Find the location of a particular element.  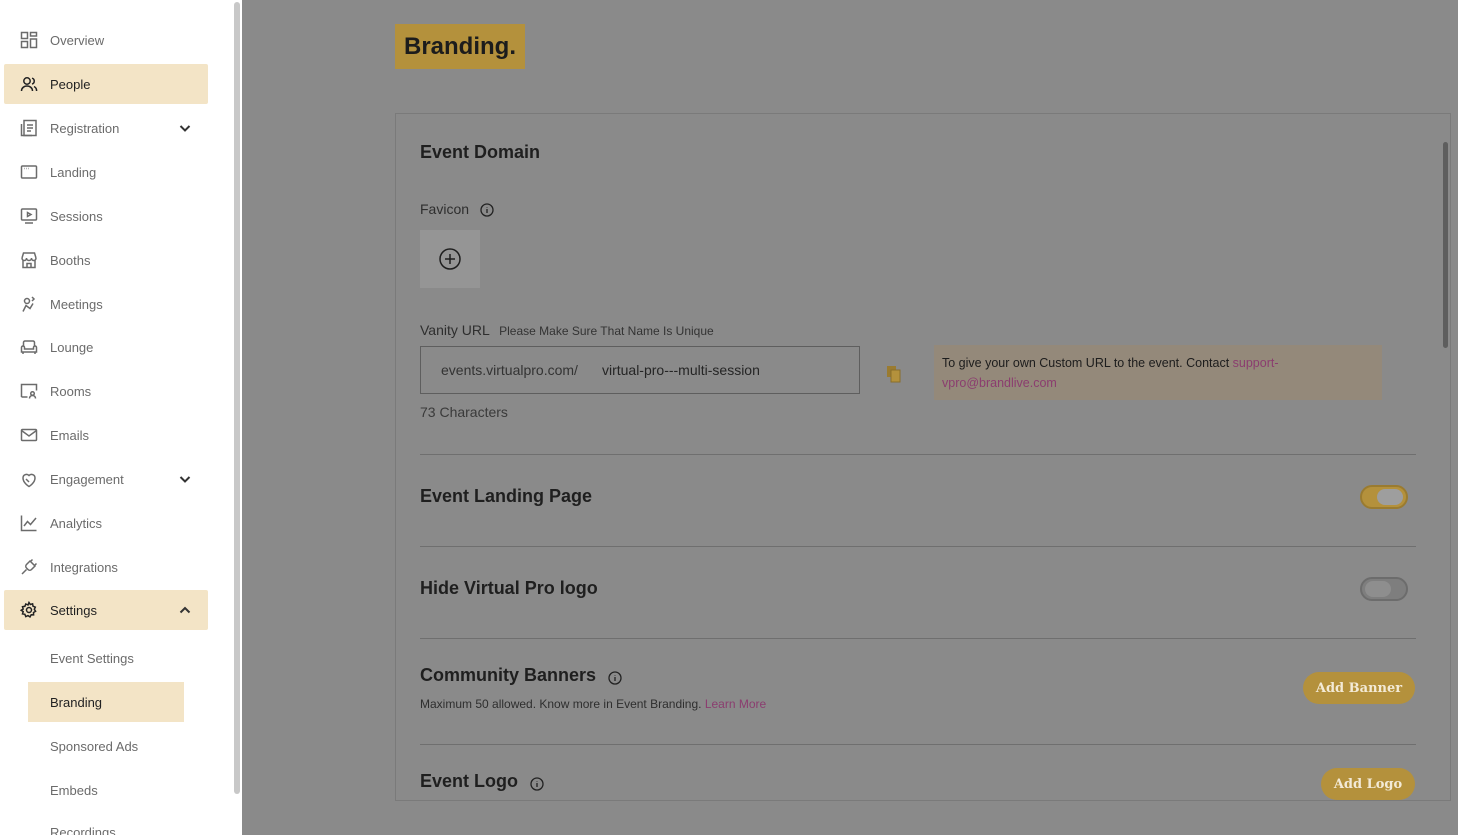

sidebar-subitem-label: Recordings is located at coordinates (83, 829).